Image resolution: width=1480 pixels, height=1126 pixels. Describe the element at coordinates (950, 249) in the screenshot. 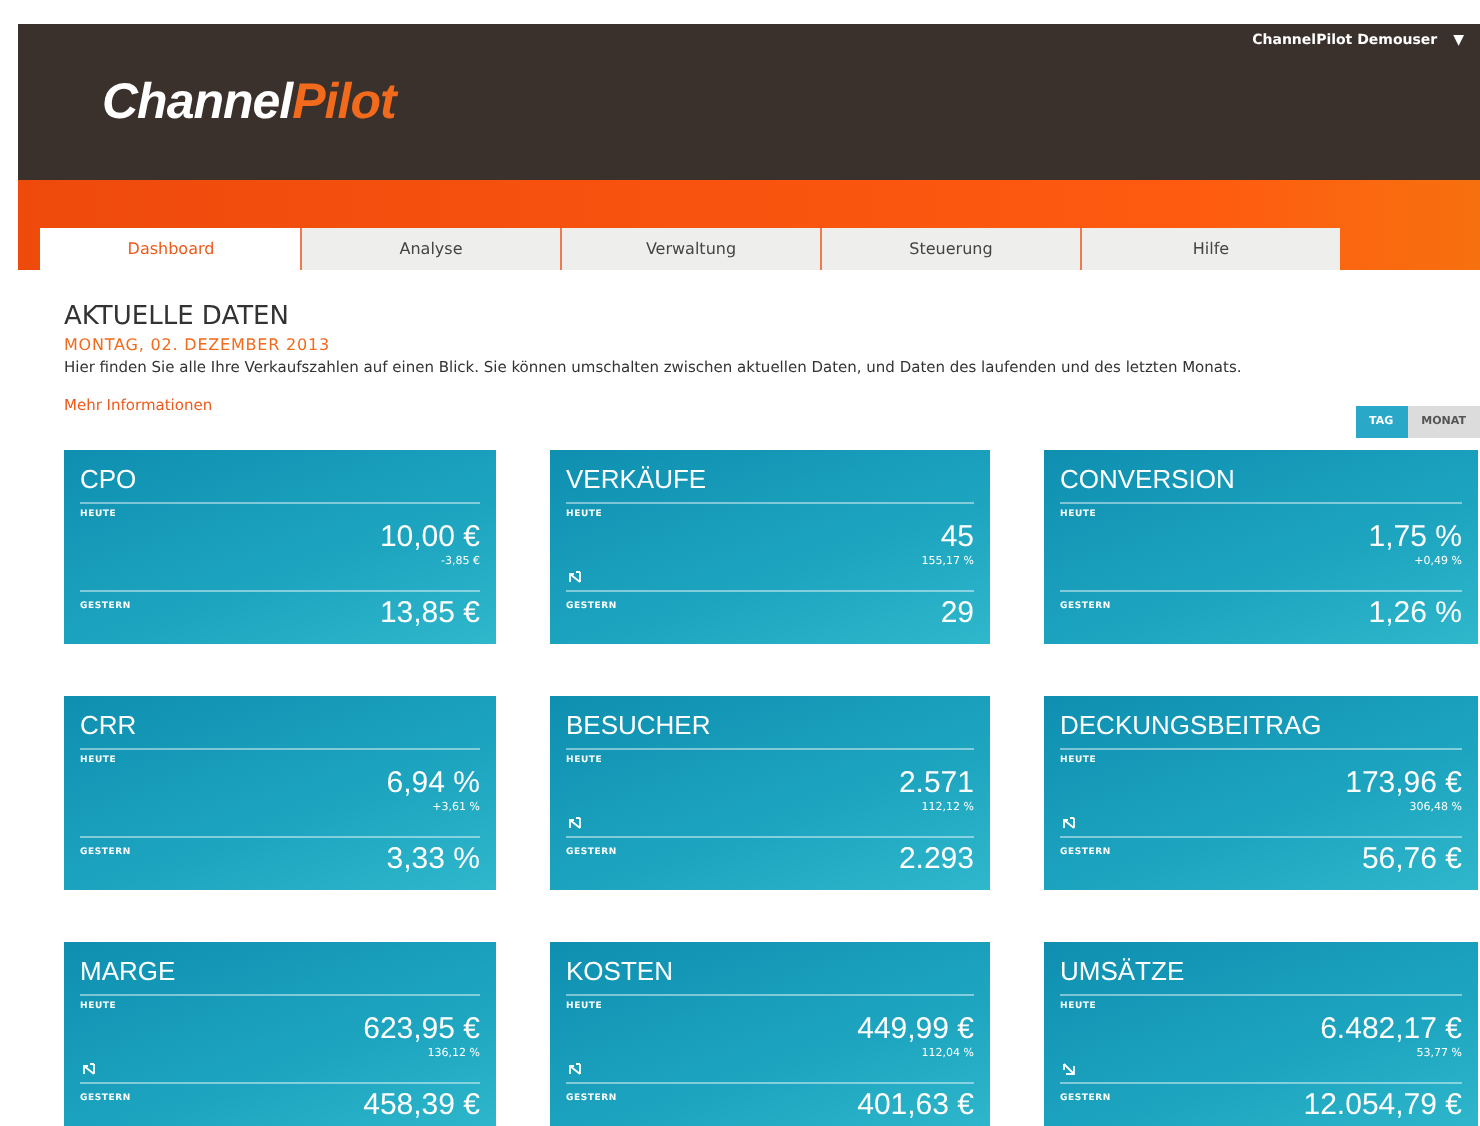

I see `nav-tab: Steuerung` at that location.